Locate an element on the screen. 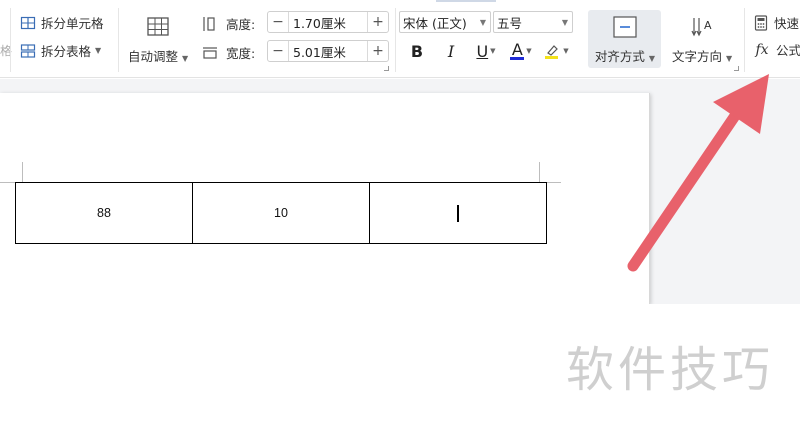 The width and height of the screenshot is (800, 424). watermark-text: 软件技巧 is located at coordinates (670, 370).